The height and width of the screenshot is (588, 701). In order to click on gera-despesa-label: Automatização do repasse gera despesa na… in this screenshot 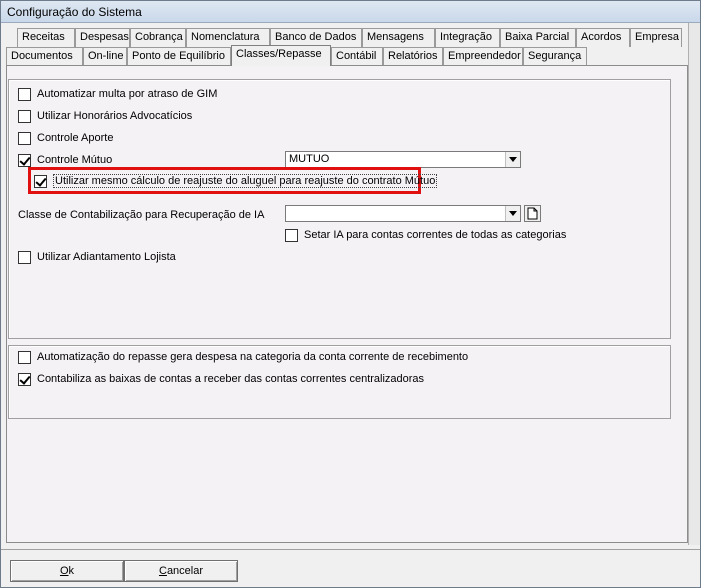, I will do `click(253, 357)`.